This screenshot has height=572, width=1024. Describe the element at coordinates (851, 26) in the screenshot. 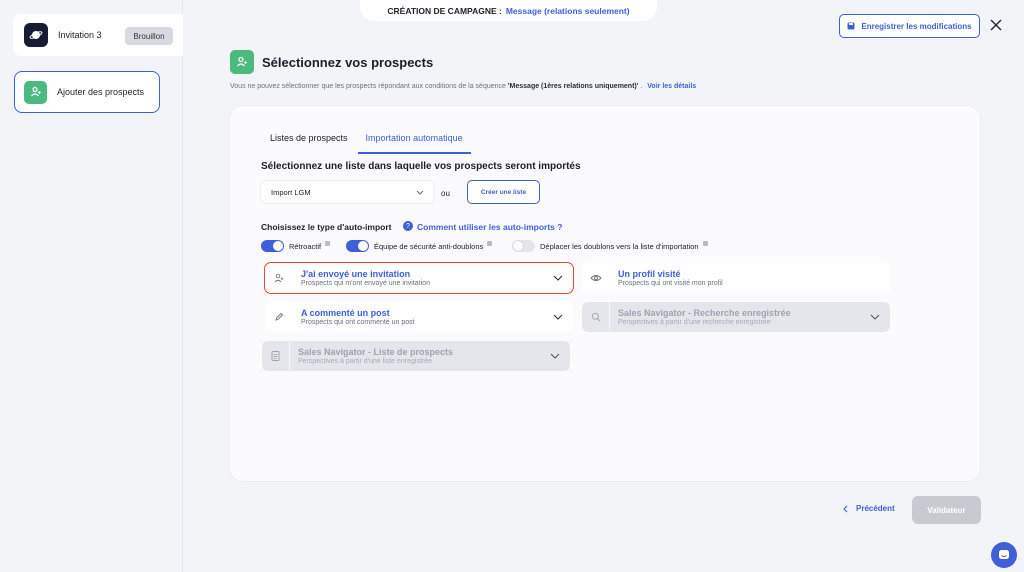

I see `save-icon` at that location.